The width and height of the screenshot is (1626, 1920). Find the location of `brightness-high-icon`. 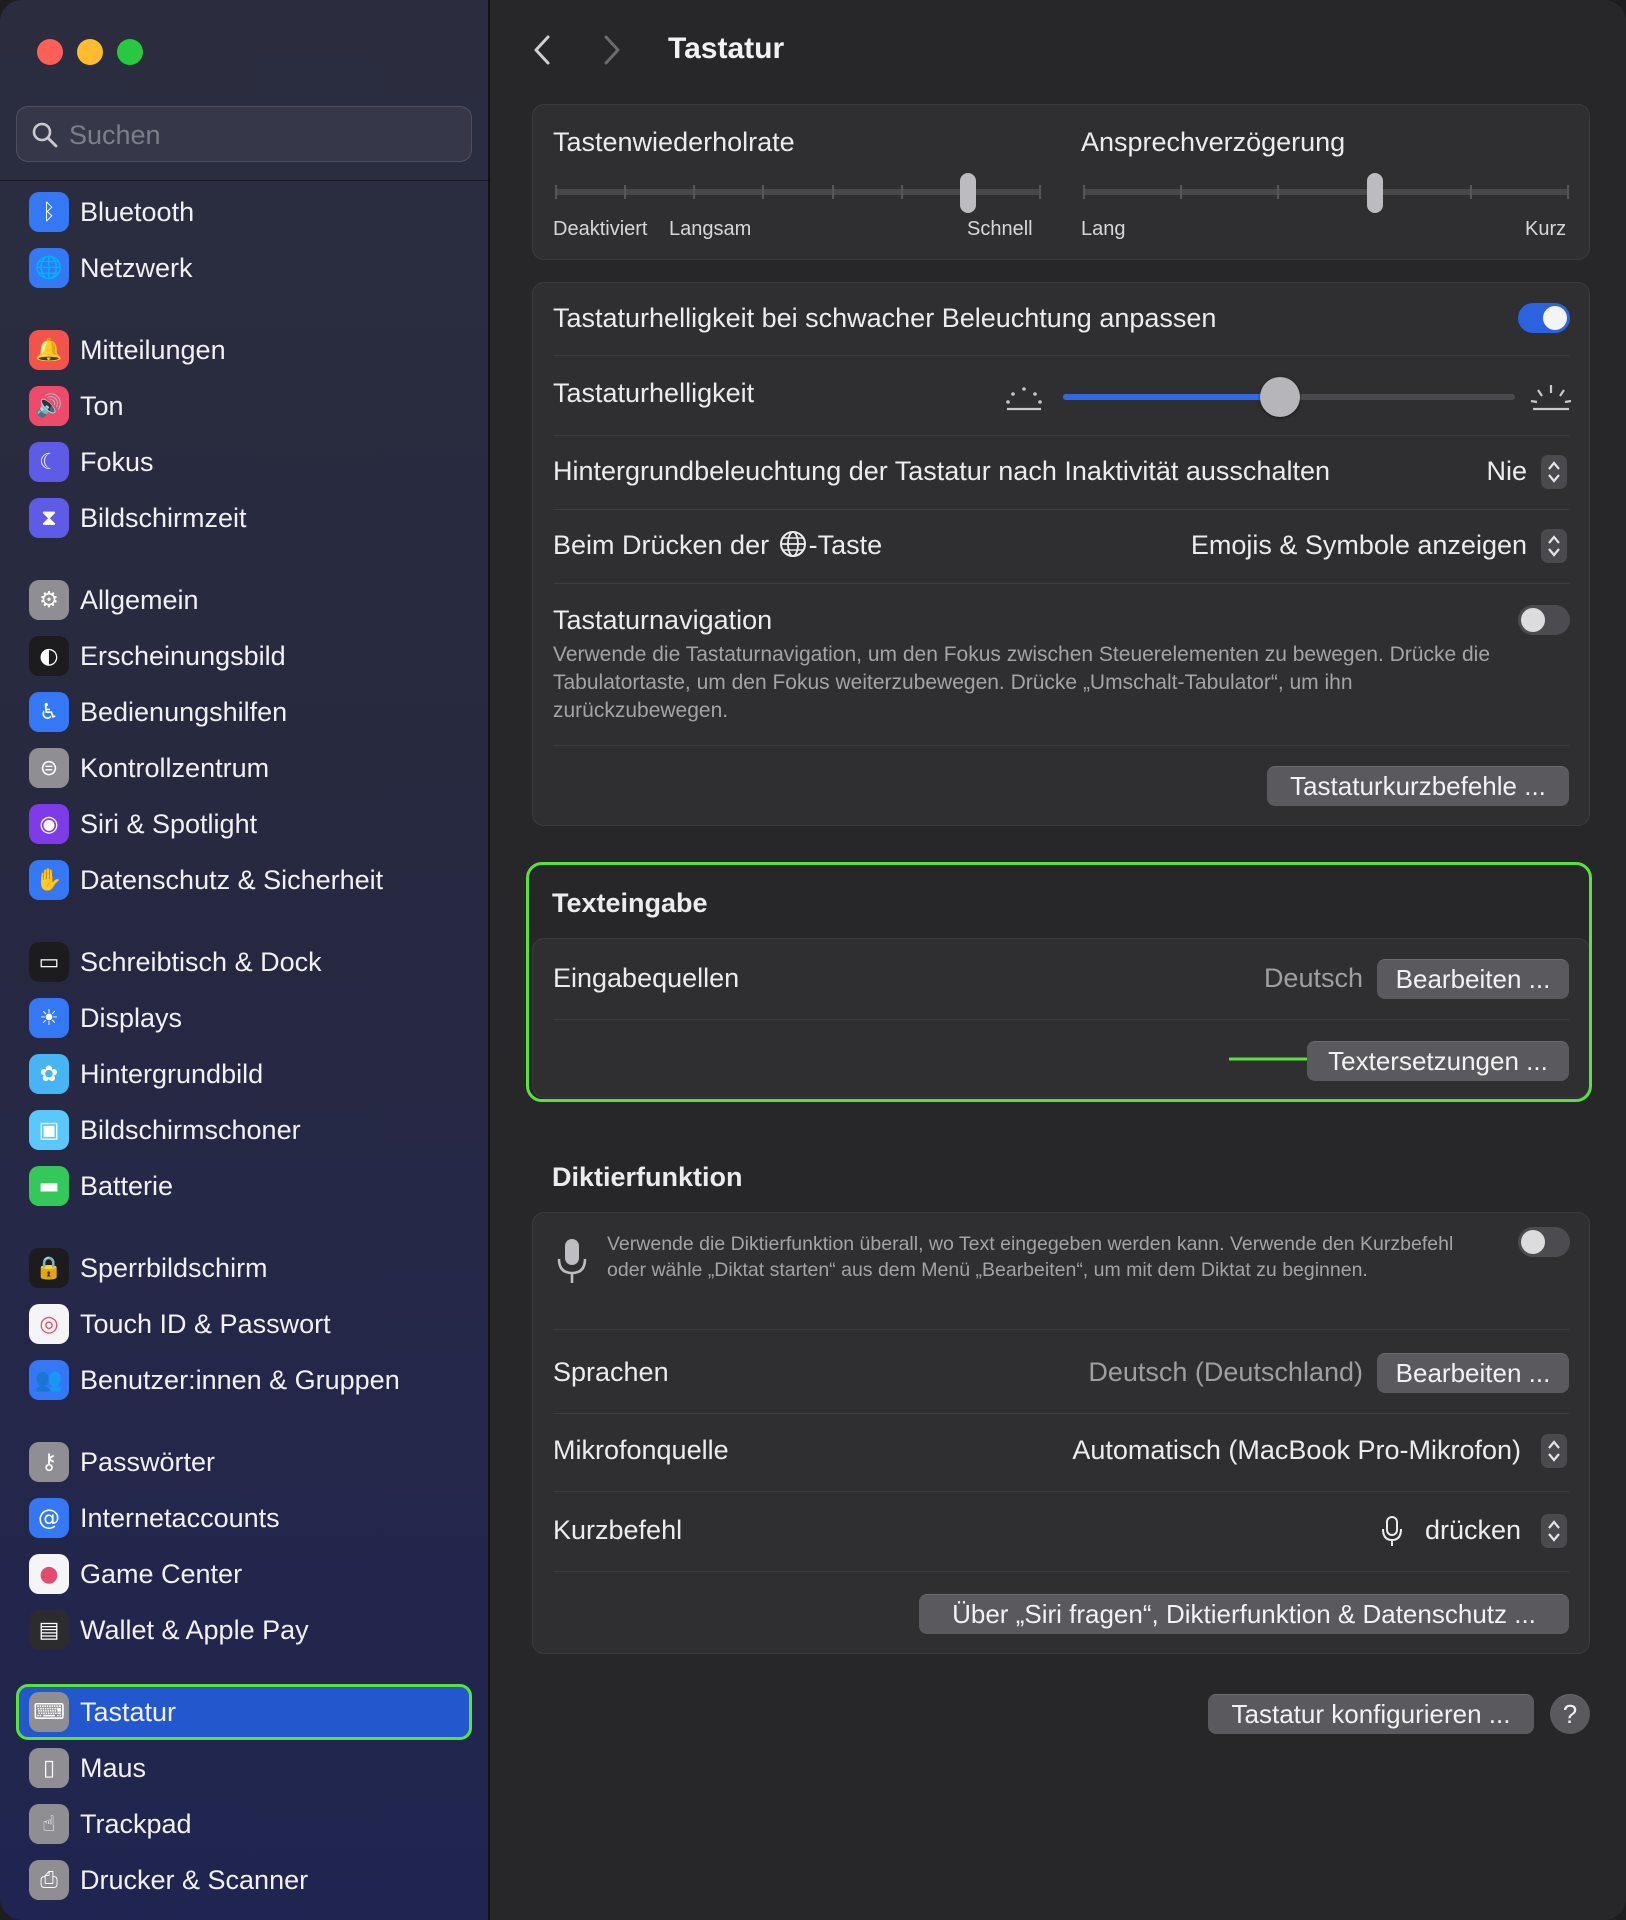

brightness-high-icon is located at coordinates (1551, 398).